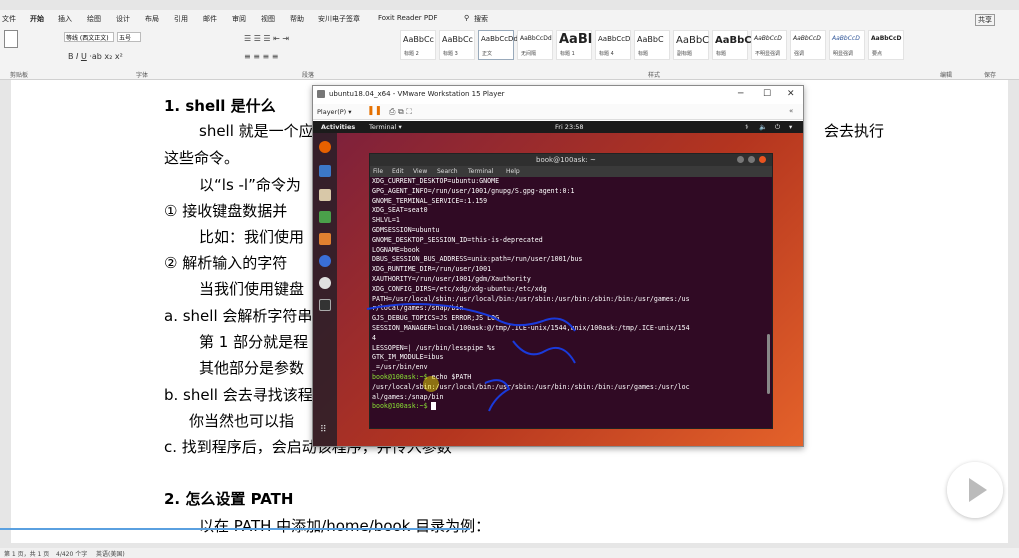 Image resolution: width=1019 pixels, height=558 pixels. I want to click on paste-icon, so click(11, 39).